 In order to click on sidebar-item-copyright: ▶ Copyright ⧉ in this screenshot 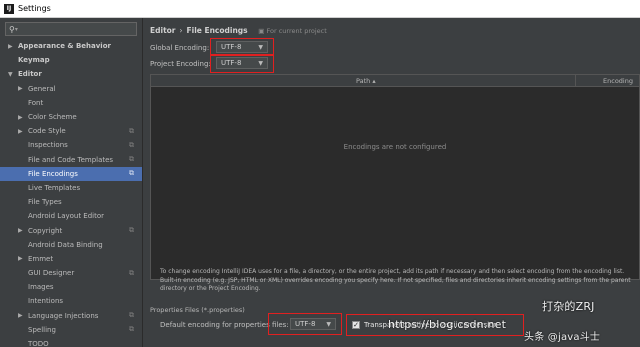, I will do `click(71, 230)`.